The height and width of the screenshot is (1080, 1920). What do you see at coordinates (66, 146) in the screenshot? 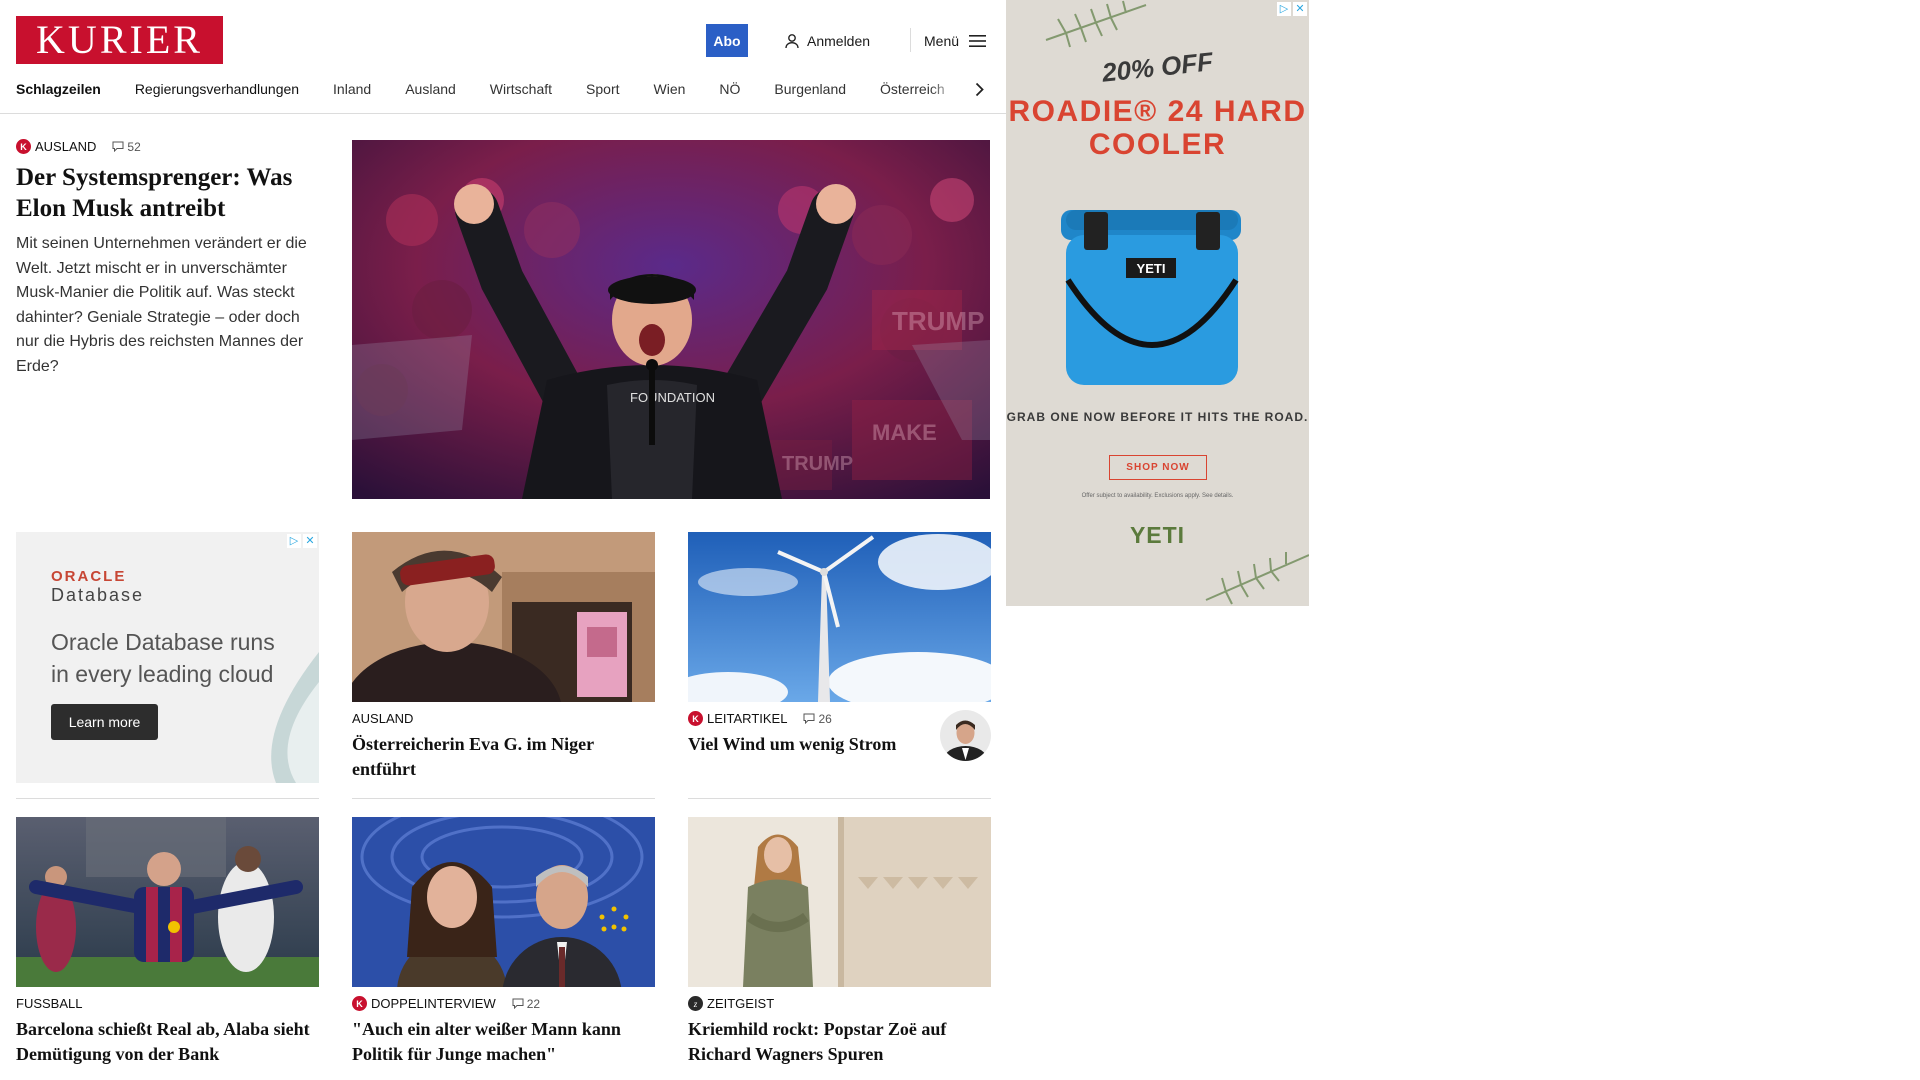
I see `lead-category: AUSLAND` at bounding box center [66, 146].